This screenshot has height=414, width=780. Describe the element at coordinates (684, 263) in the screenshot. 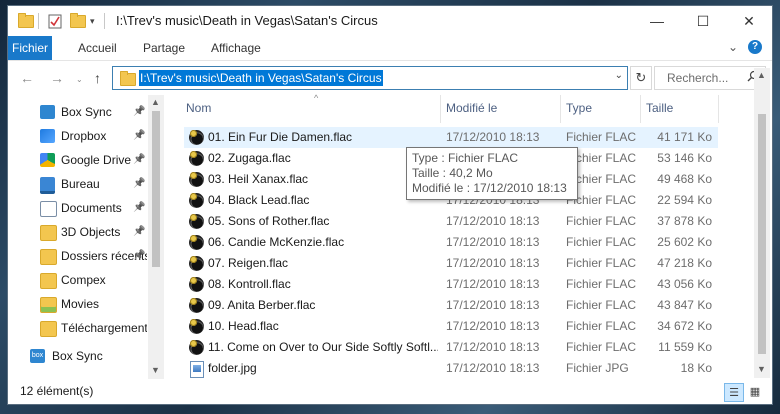

I see `file-size: 47 218 Ko` at that location.